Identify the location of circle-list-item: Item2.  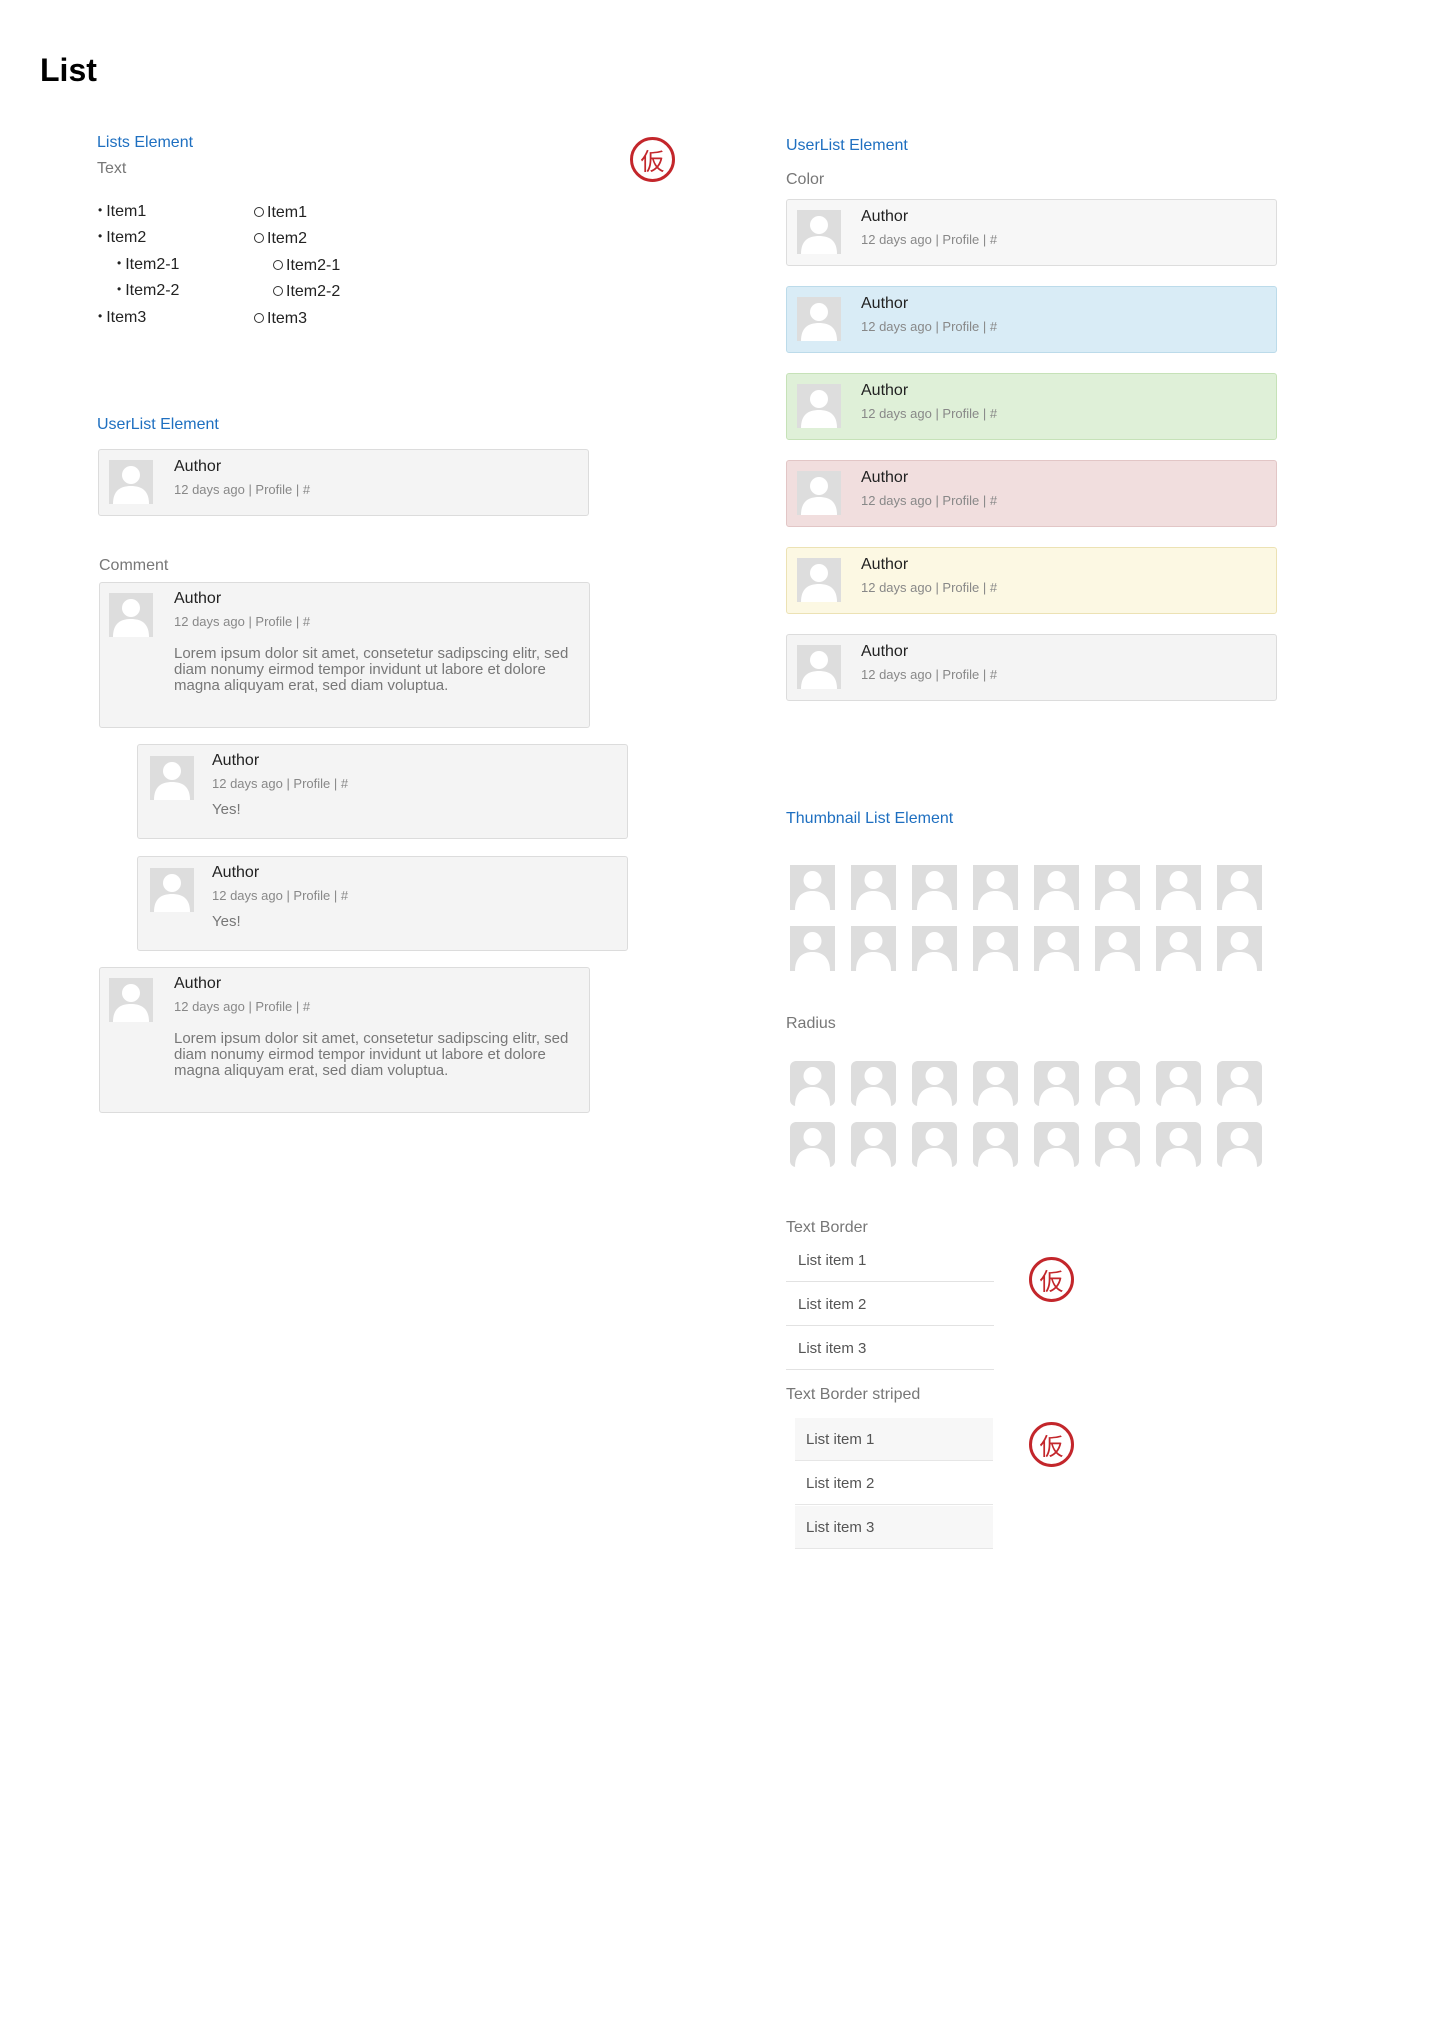
(280, 239).